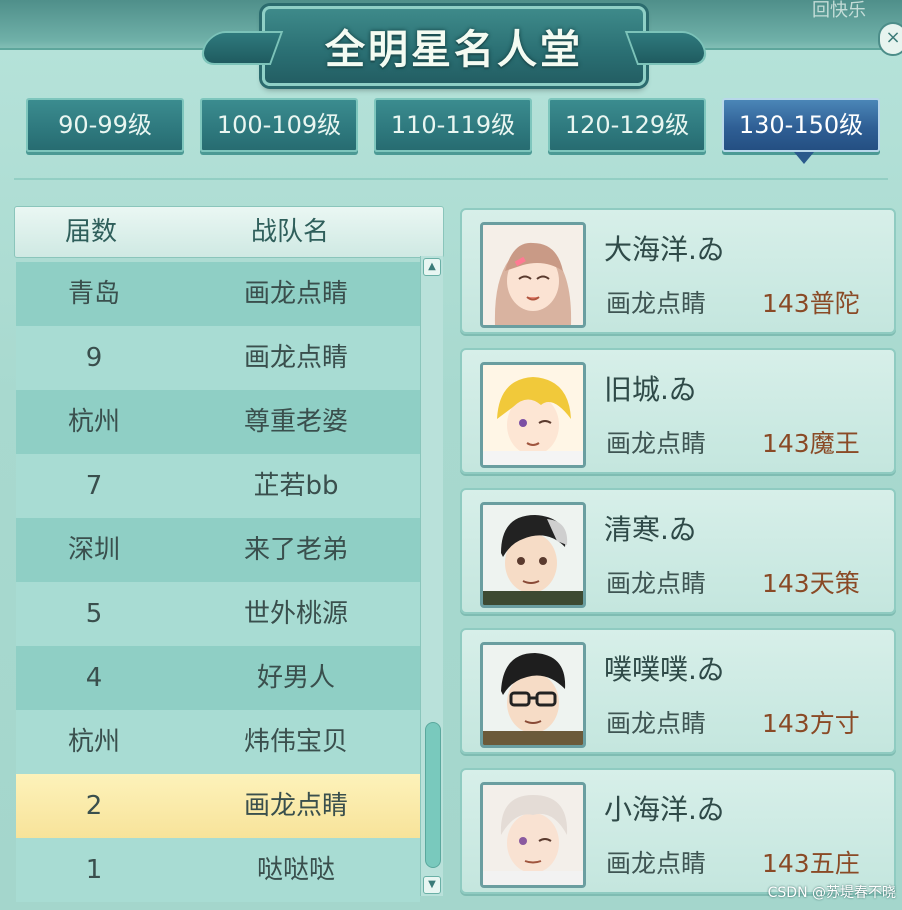  What do you see at coordinates (678, 831) in the screenshot?
I see `member-card: 小海洋.ゐ 画龙点睛 143五庄` at bounding box center [678, 831].